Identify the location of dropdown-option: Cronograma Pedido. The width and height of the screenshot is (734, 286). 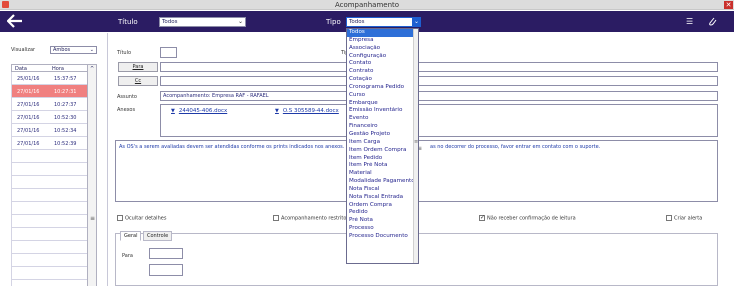
(382, 88).